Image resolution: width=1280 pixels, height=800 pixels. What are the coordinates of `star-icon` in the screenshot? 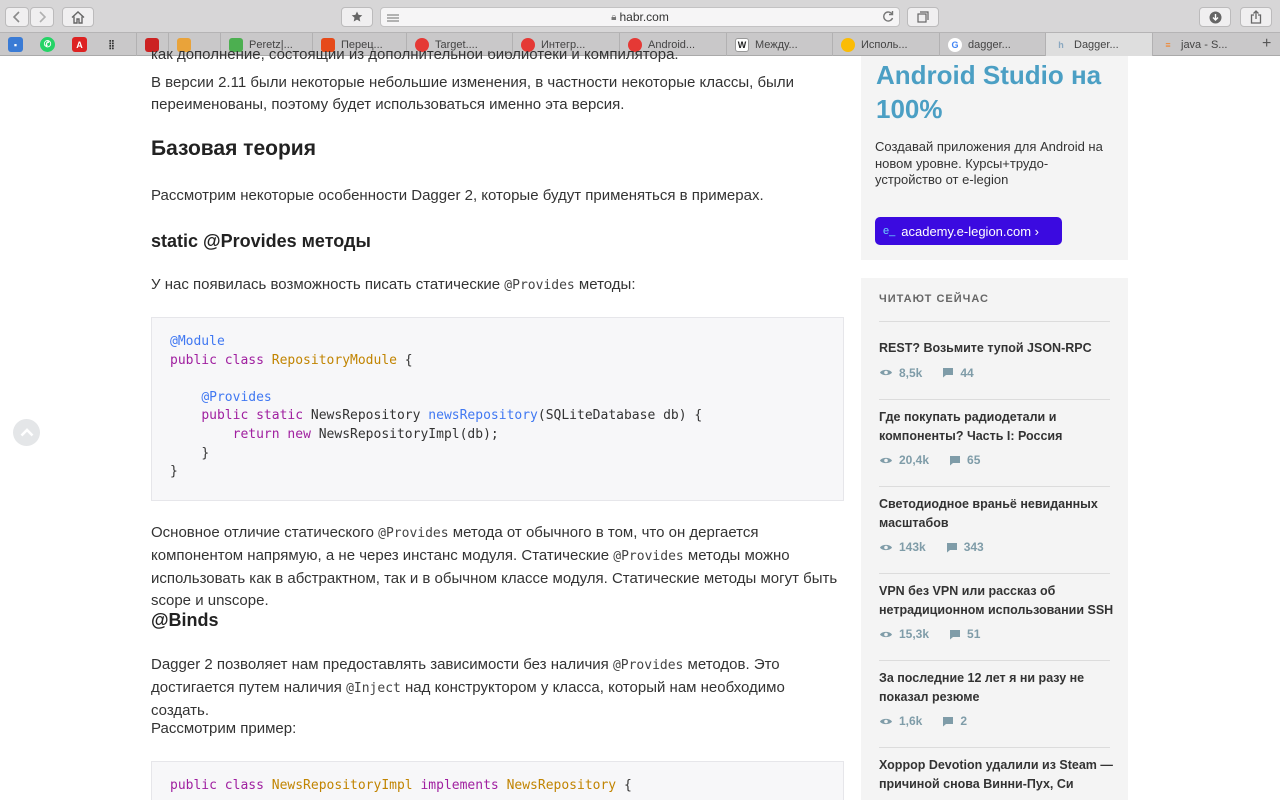 It's located at (357, 16).